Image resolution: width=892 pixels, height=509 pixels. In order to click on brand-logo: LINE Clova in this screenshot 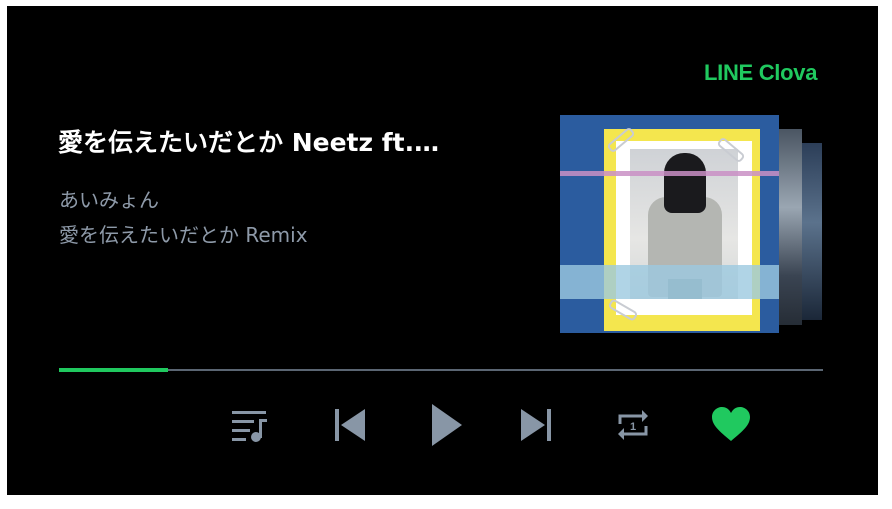, I will do `click(761, 72)`.